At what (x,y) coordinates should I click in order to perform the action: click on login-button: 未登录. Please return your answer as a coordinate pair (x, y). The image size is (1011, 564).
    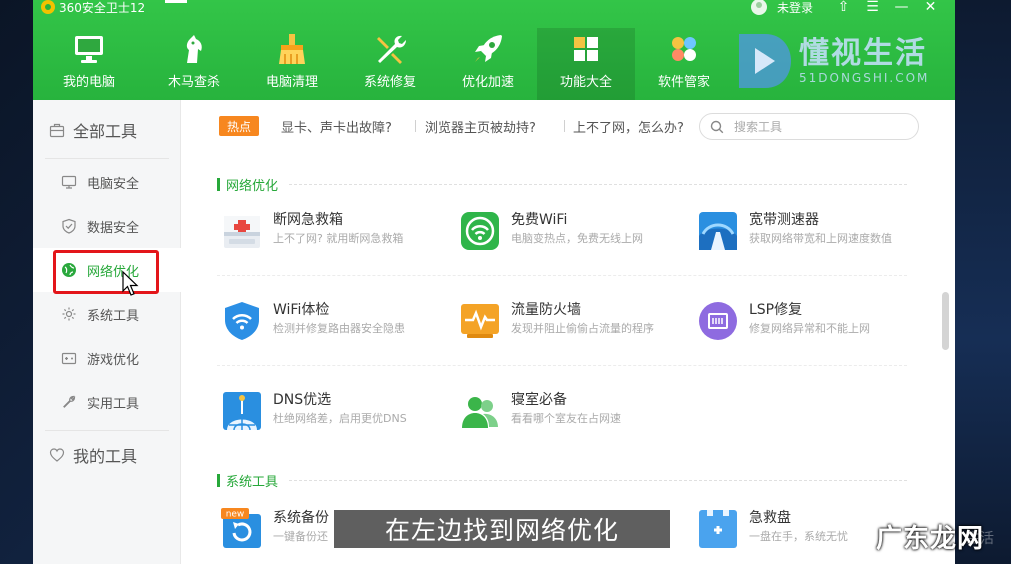
    Looking at the image, I should click on (781, 8).